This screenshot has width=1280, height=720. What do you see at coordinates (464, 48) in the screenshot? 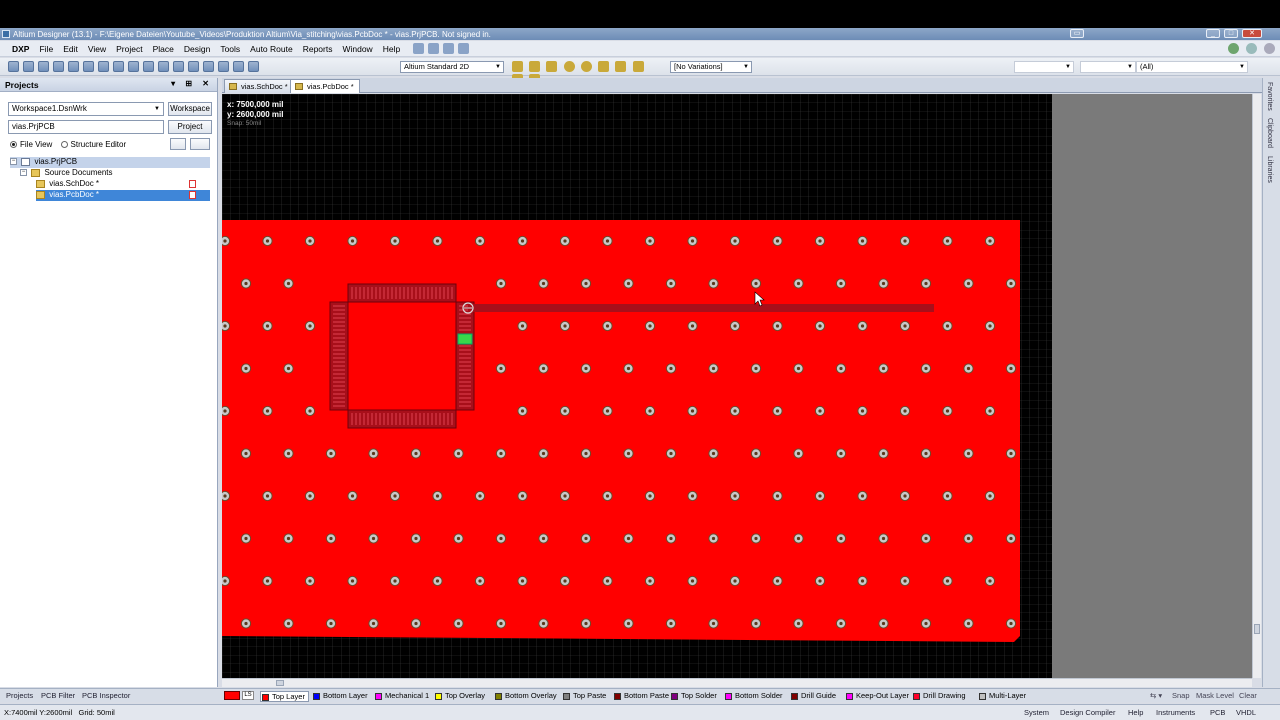
I see `grid-icon` at bounding box center [464, 48].